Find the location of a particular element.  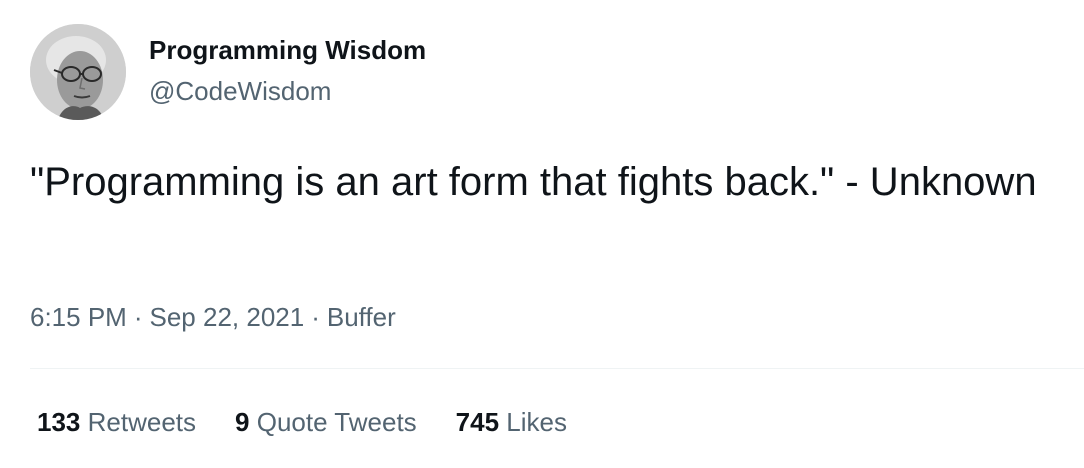

avatar is located at coordinates (78, 72).